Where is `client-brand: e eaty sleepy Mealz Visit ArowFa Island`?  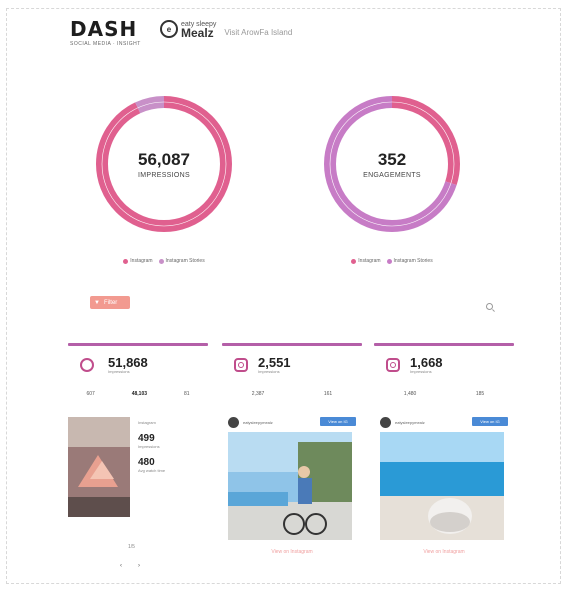 client-brand: e eaty sleepy Mealz Visit ArowFa Island is located at coordinates (226, 30).